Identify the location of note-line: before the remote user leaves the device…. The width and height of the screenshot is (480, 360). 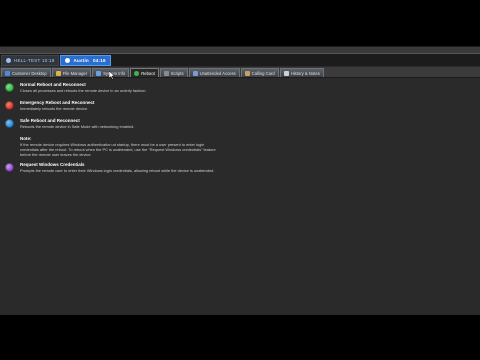
(56, 155).